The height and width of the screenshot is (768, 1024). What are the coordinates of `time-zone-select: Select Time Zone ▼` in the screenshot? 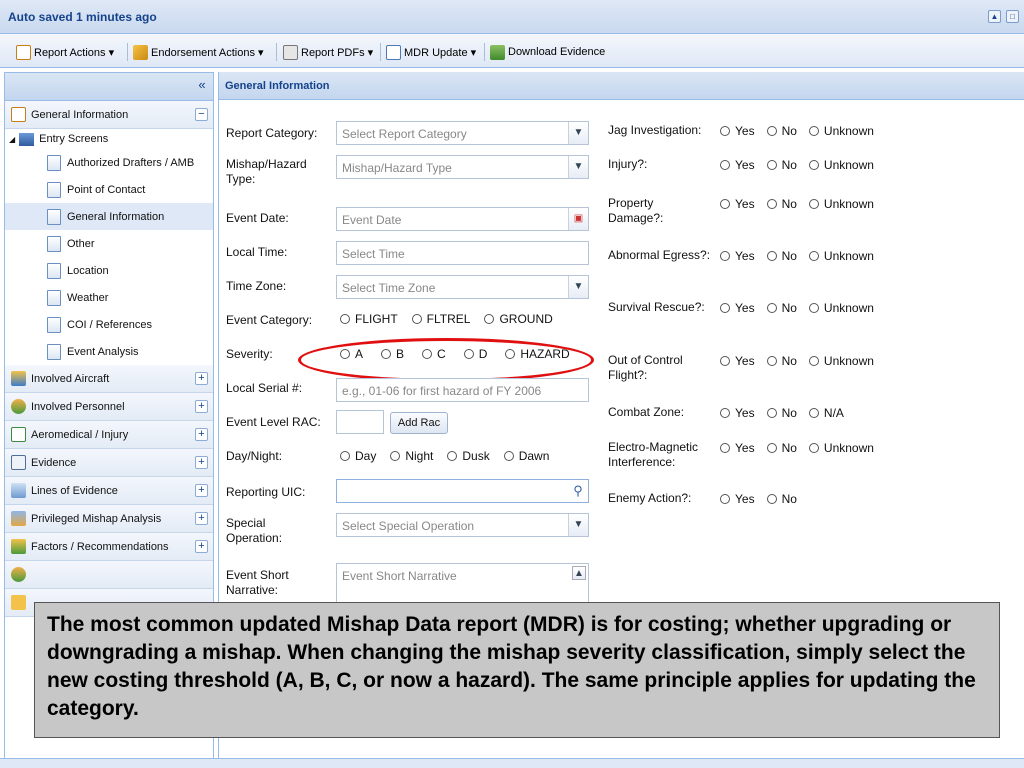 It's located at (462, 287).